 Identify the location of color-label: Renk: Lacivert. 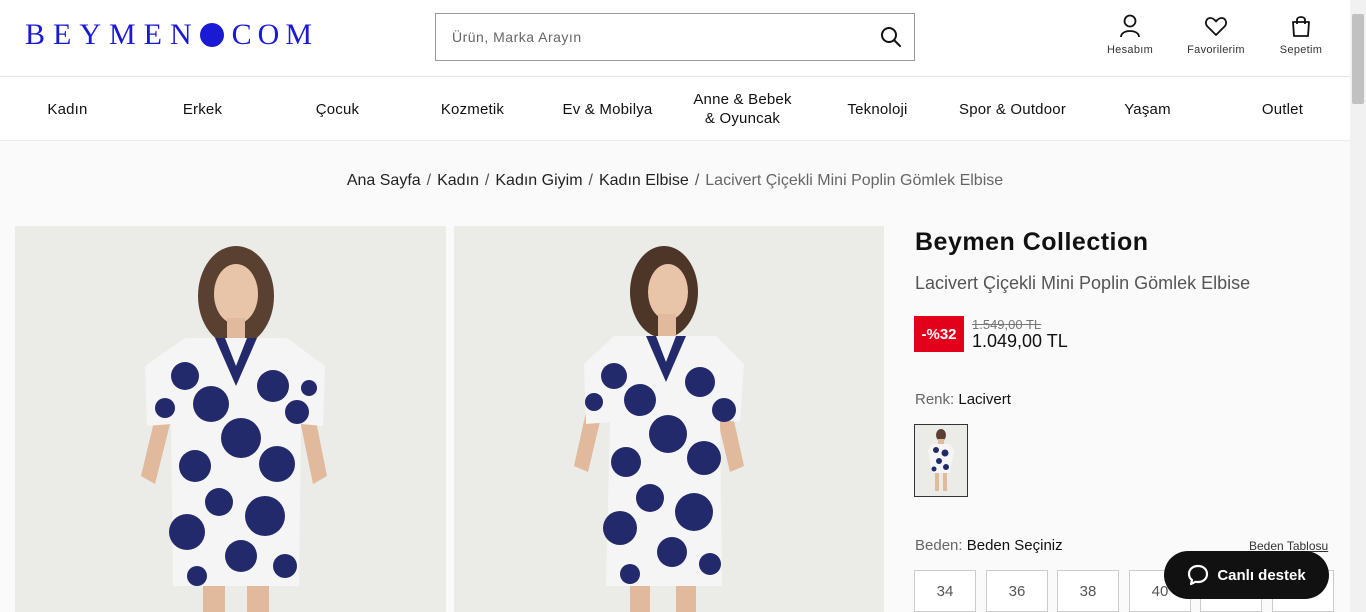
(963, 399).